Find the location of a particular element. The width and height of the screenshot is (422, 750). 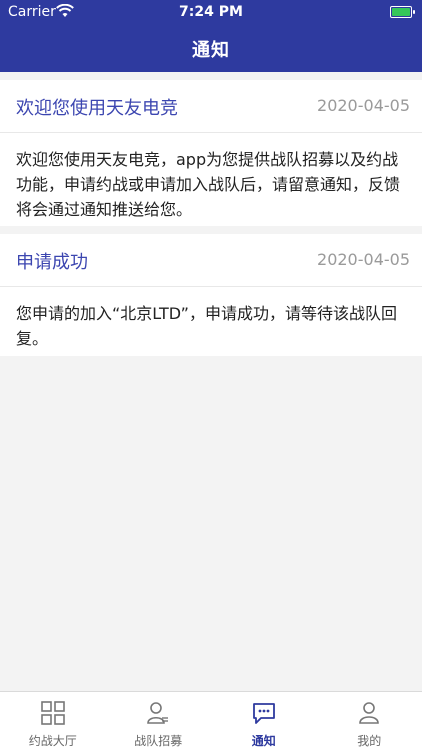

notification-header: 申请成功 2020-04-05 is located at coordinates (211, 260).